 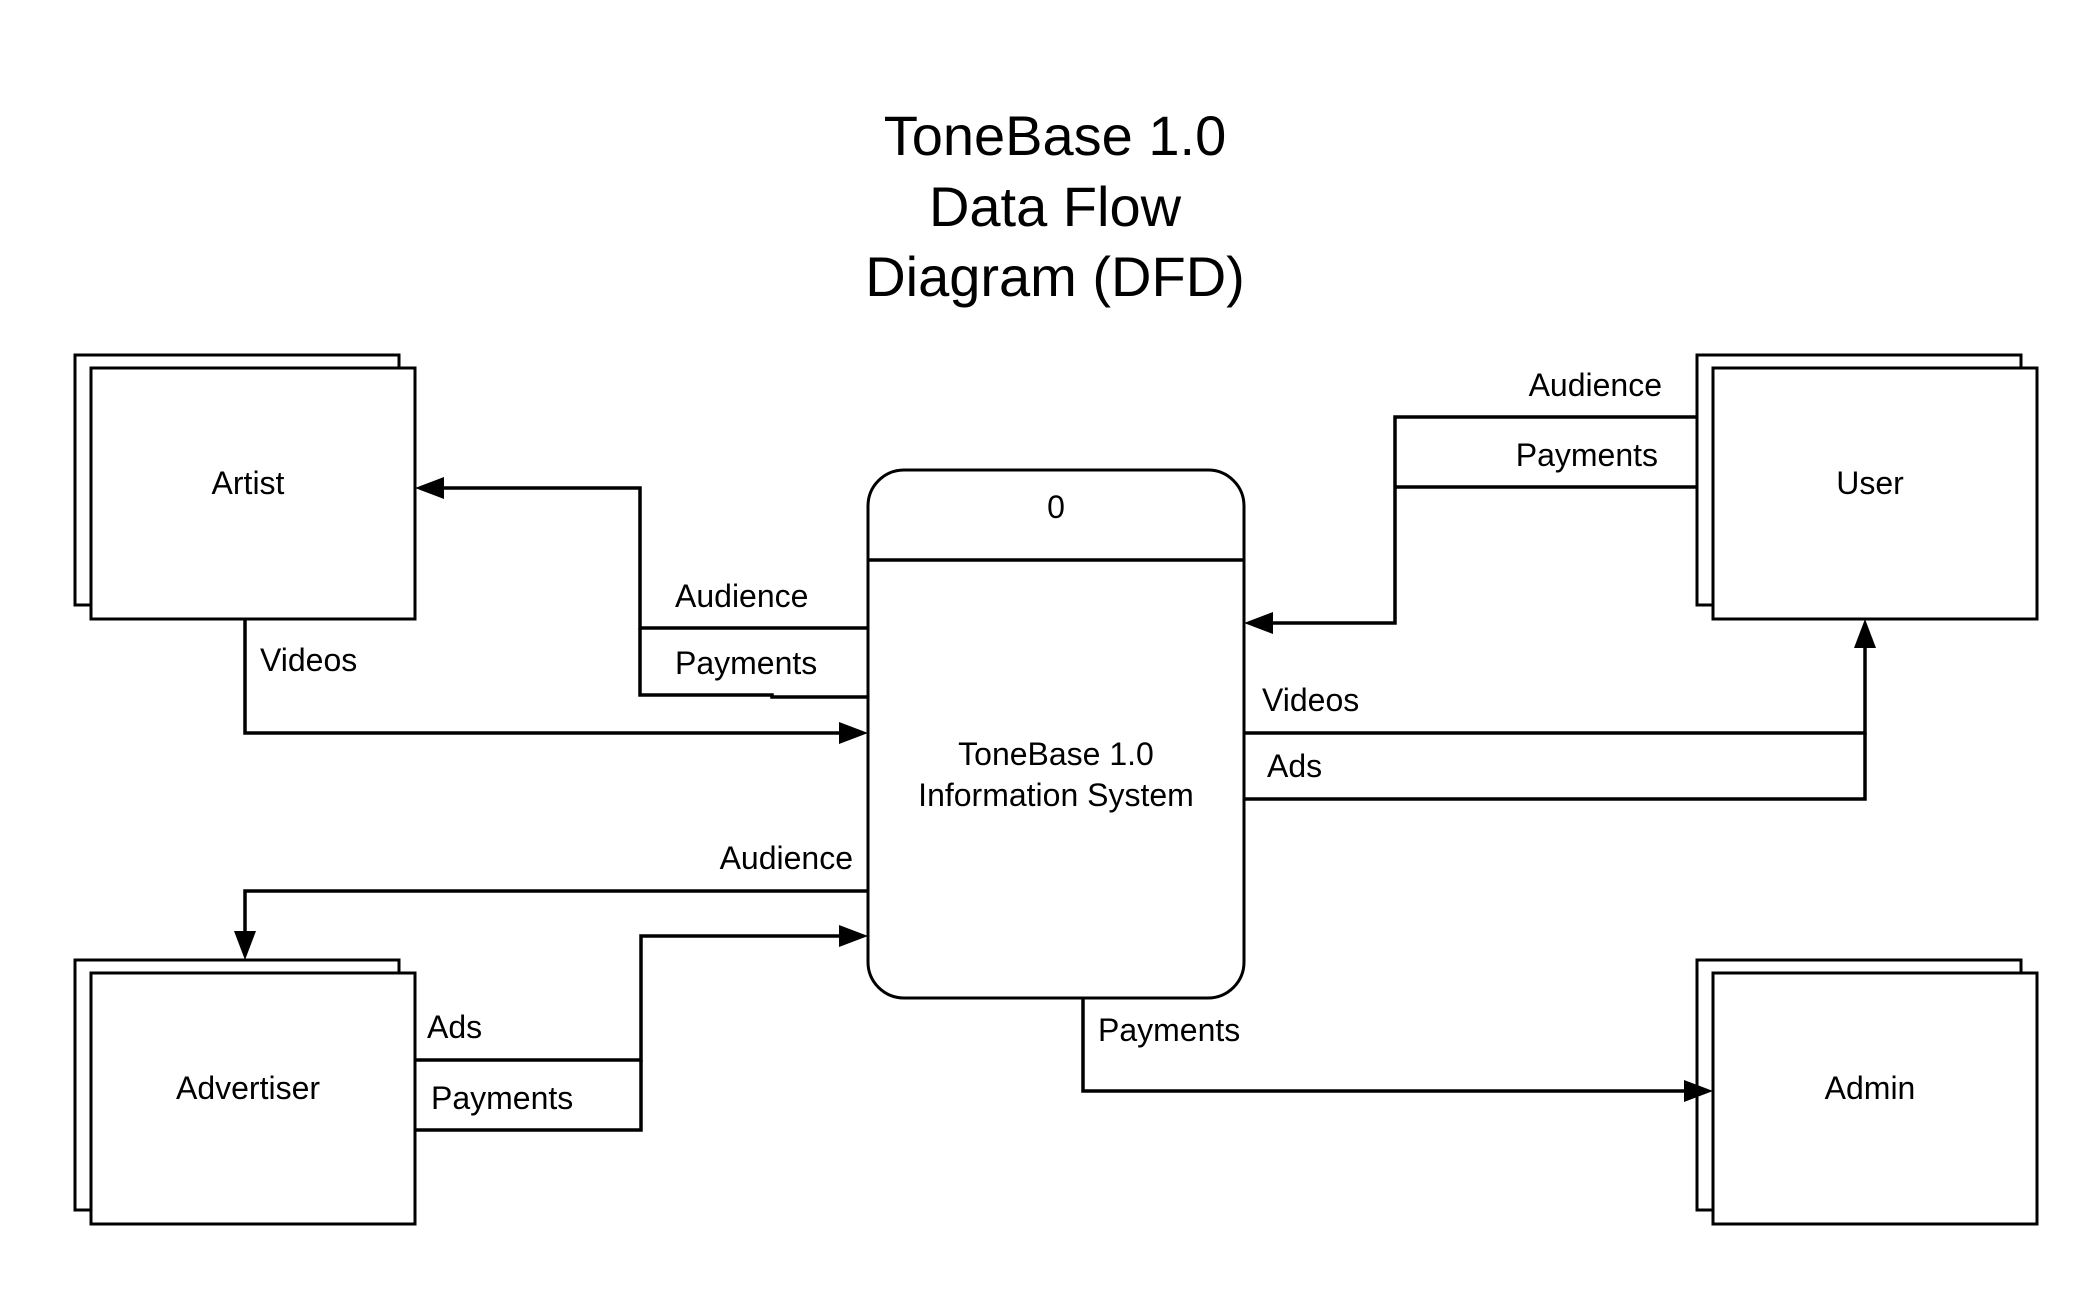 I want to click on entity-admin: Admin, so click(x=1867, y=1092).